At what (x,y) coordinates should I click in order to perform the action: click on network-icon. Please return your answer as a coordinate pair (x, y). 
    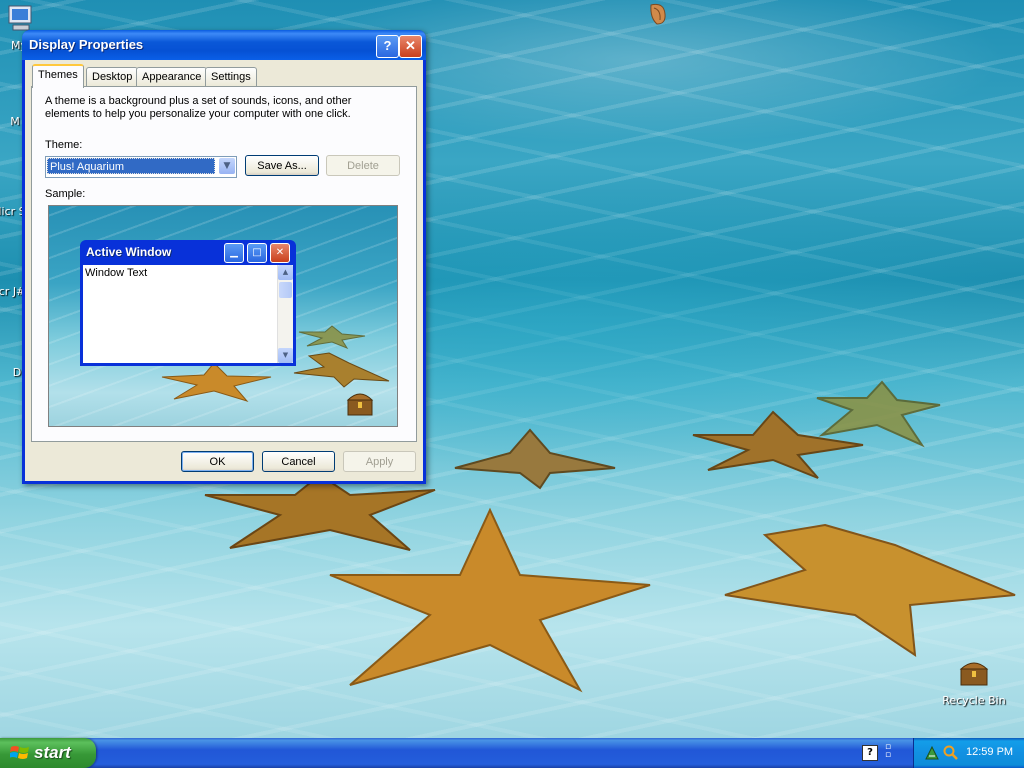
    Looking at the image, I should click on (932, 753).